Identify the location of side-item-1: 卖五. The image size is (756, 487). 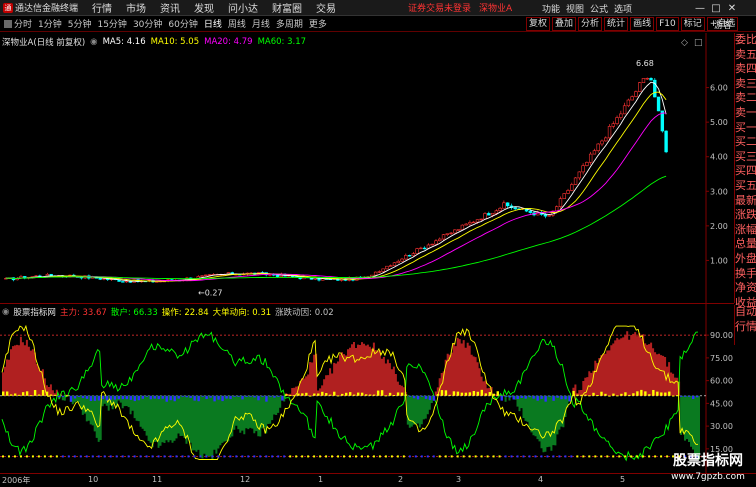
(745, 55).